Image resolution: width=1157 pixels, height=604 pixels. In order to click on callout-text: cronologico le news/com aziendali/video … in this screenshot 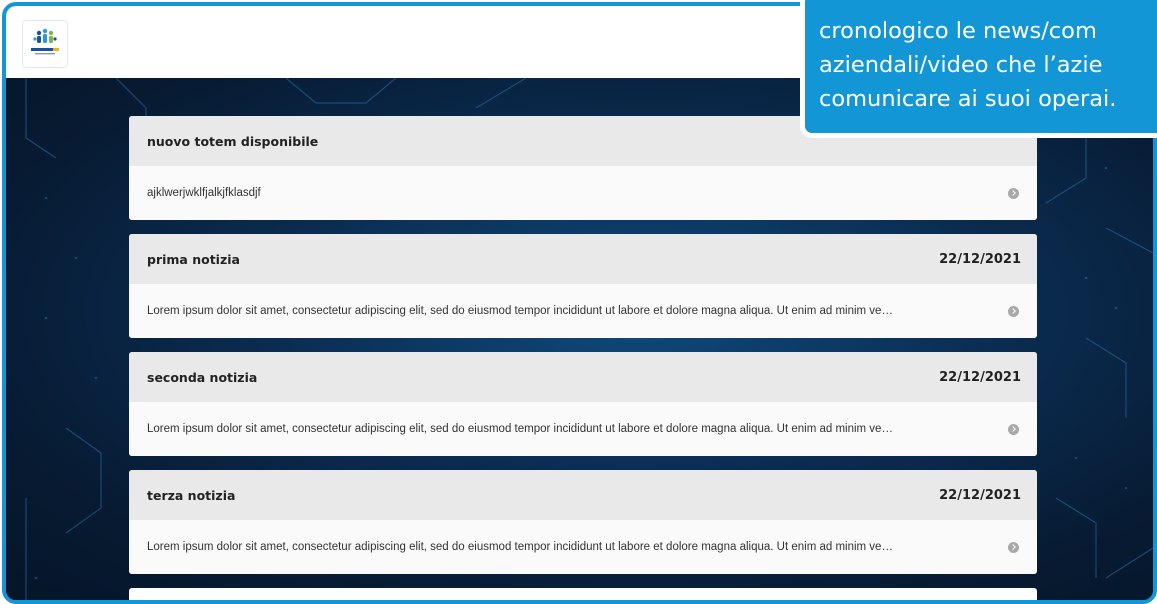, I will do `click(967, 65)`.